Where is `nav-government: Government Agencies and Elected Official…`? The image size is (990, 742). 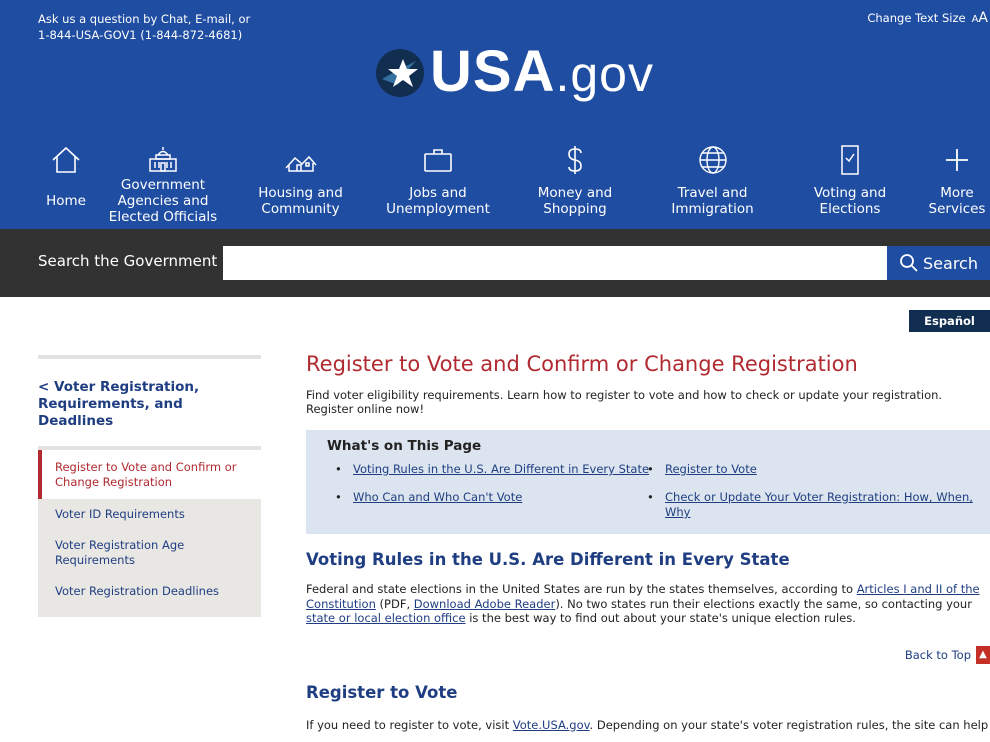 nav-government: Government Agencies and Elected Official… is located at coordinates (163, 183).